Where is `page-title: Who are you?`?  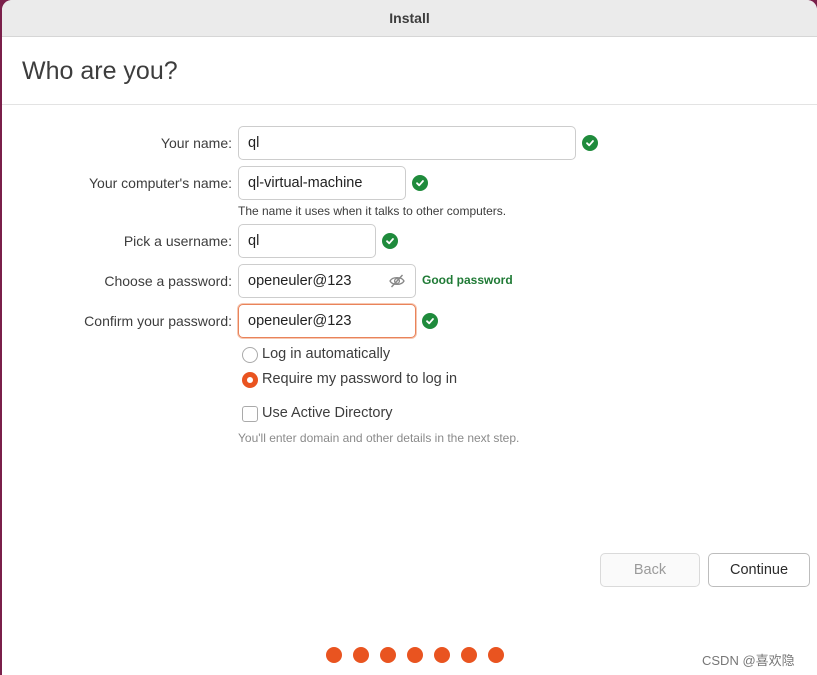
page-title: Who are you? is located at coordinates (100, 71).